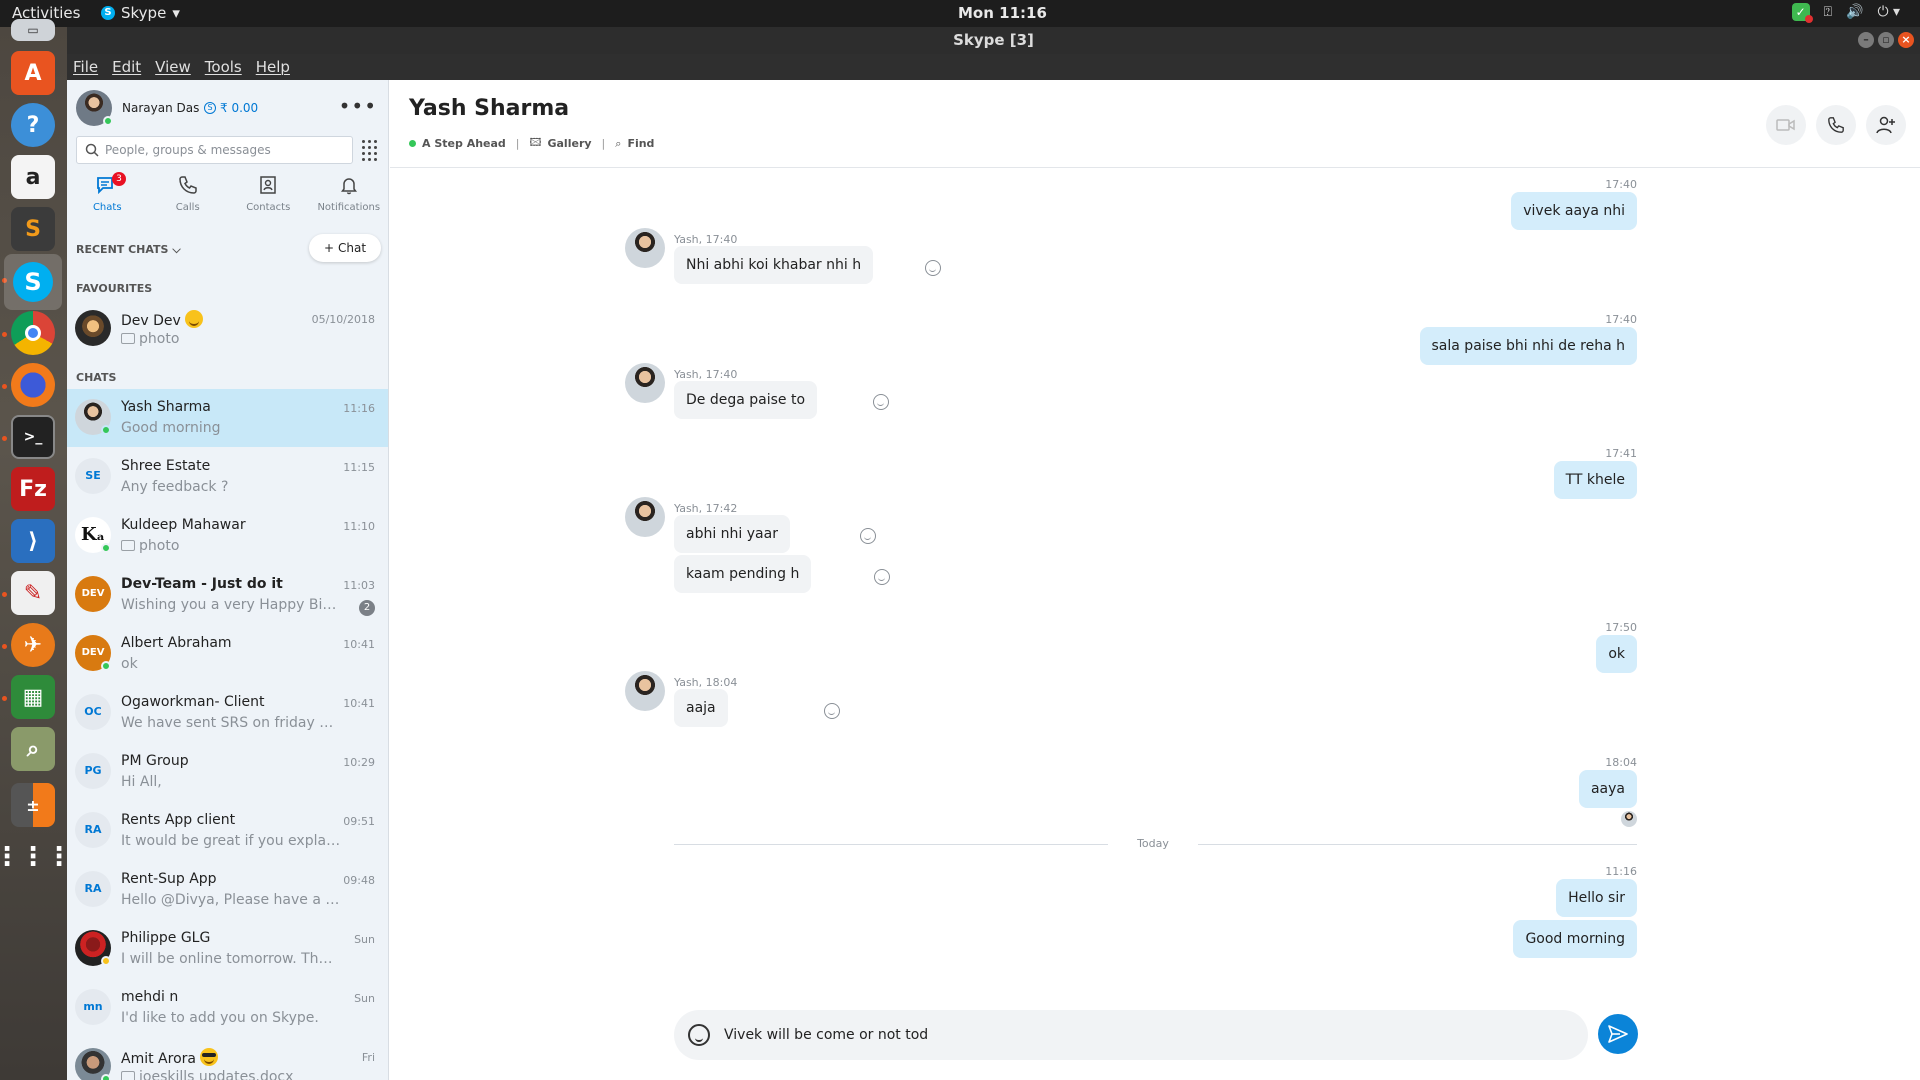 The width and height of the screenshot is (1920, 1080). Describe the element at coordinates (569, 143) in the screenshot. I see `gallery-link: Gallery` at that location.